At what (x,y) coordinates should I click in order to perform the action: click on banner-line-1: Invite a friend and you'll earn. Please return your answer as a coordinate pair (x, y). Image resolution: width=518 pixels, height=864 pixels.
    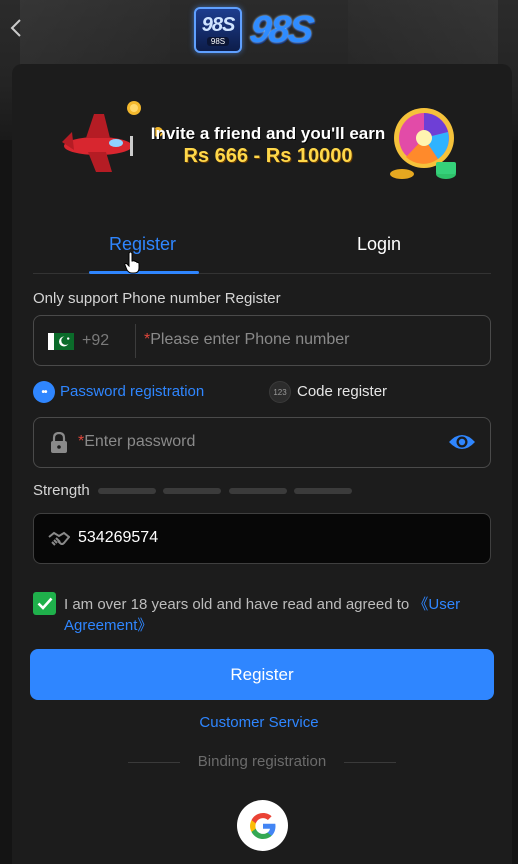
    Looking at the image, I should click on (268, 133).